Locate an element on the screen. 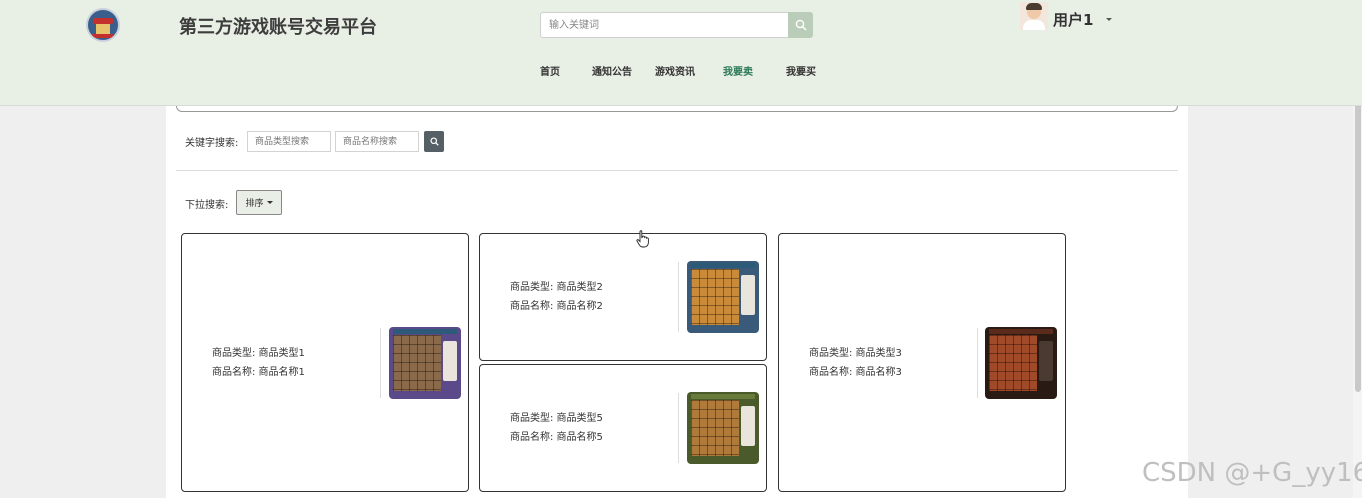 The width and height of the screenshot is (1362, 498). sort-dropdown: 排序 is located at coordinates (259, 202).